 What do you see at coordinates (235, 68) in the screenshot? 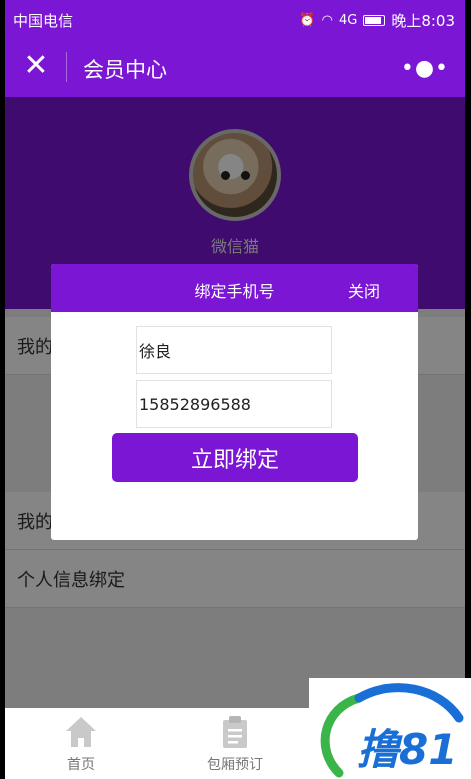
I see `nav-bar: ✕ 会员中心 •●•` at bounding box center [235, 68].